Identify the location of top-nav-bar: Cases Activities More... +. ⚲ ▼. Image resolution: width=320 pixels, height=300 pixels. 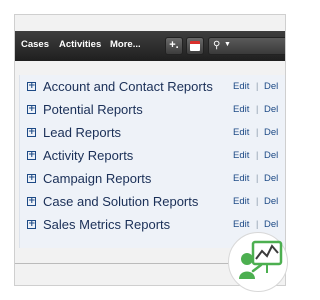
(150, 46).